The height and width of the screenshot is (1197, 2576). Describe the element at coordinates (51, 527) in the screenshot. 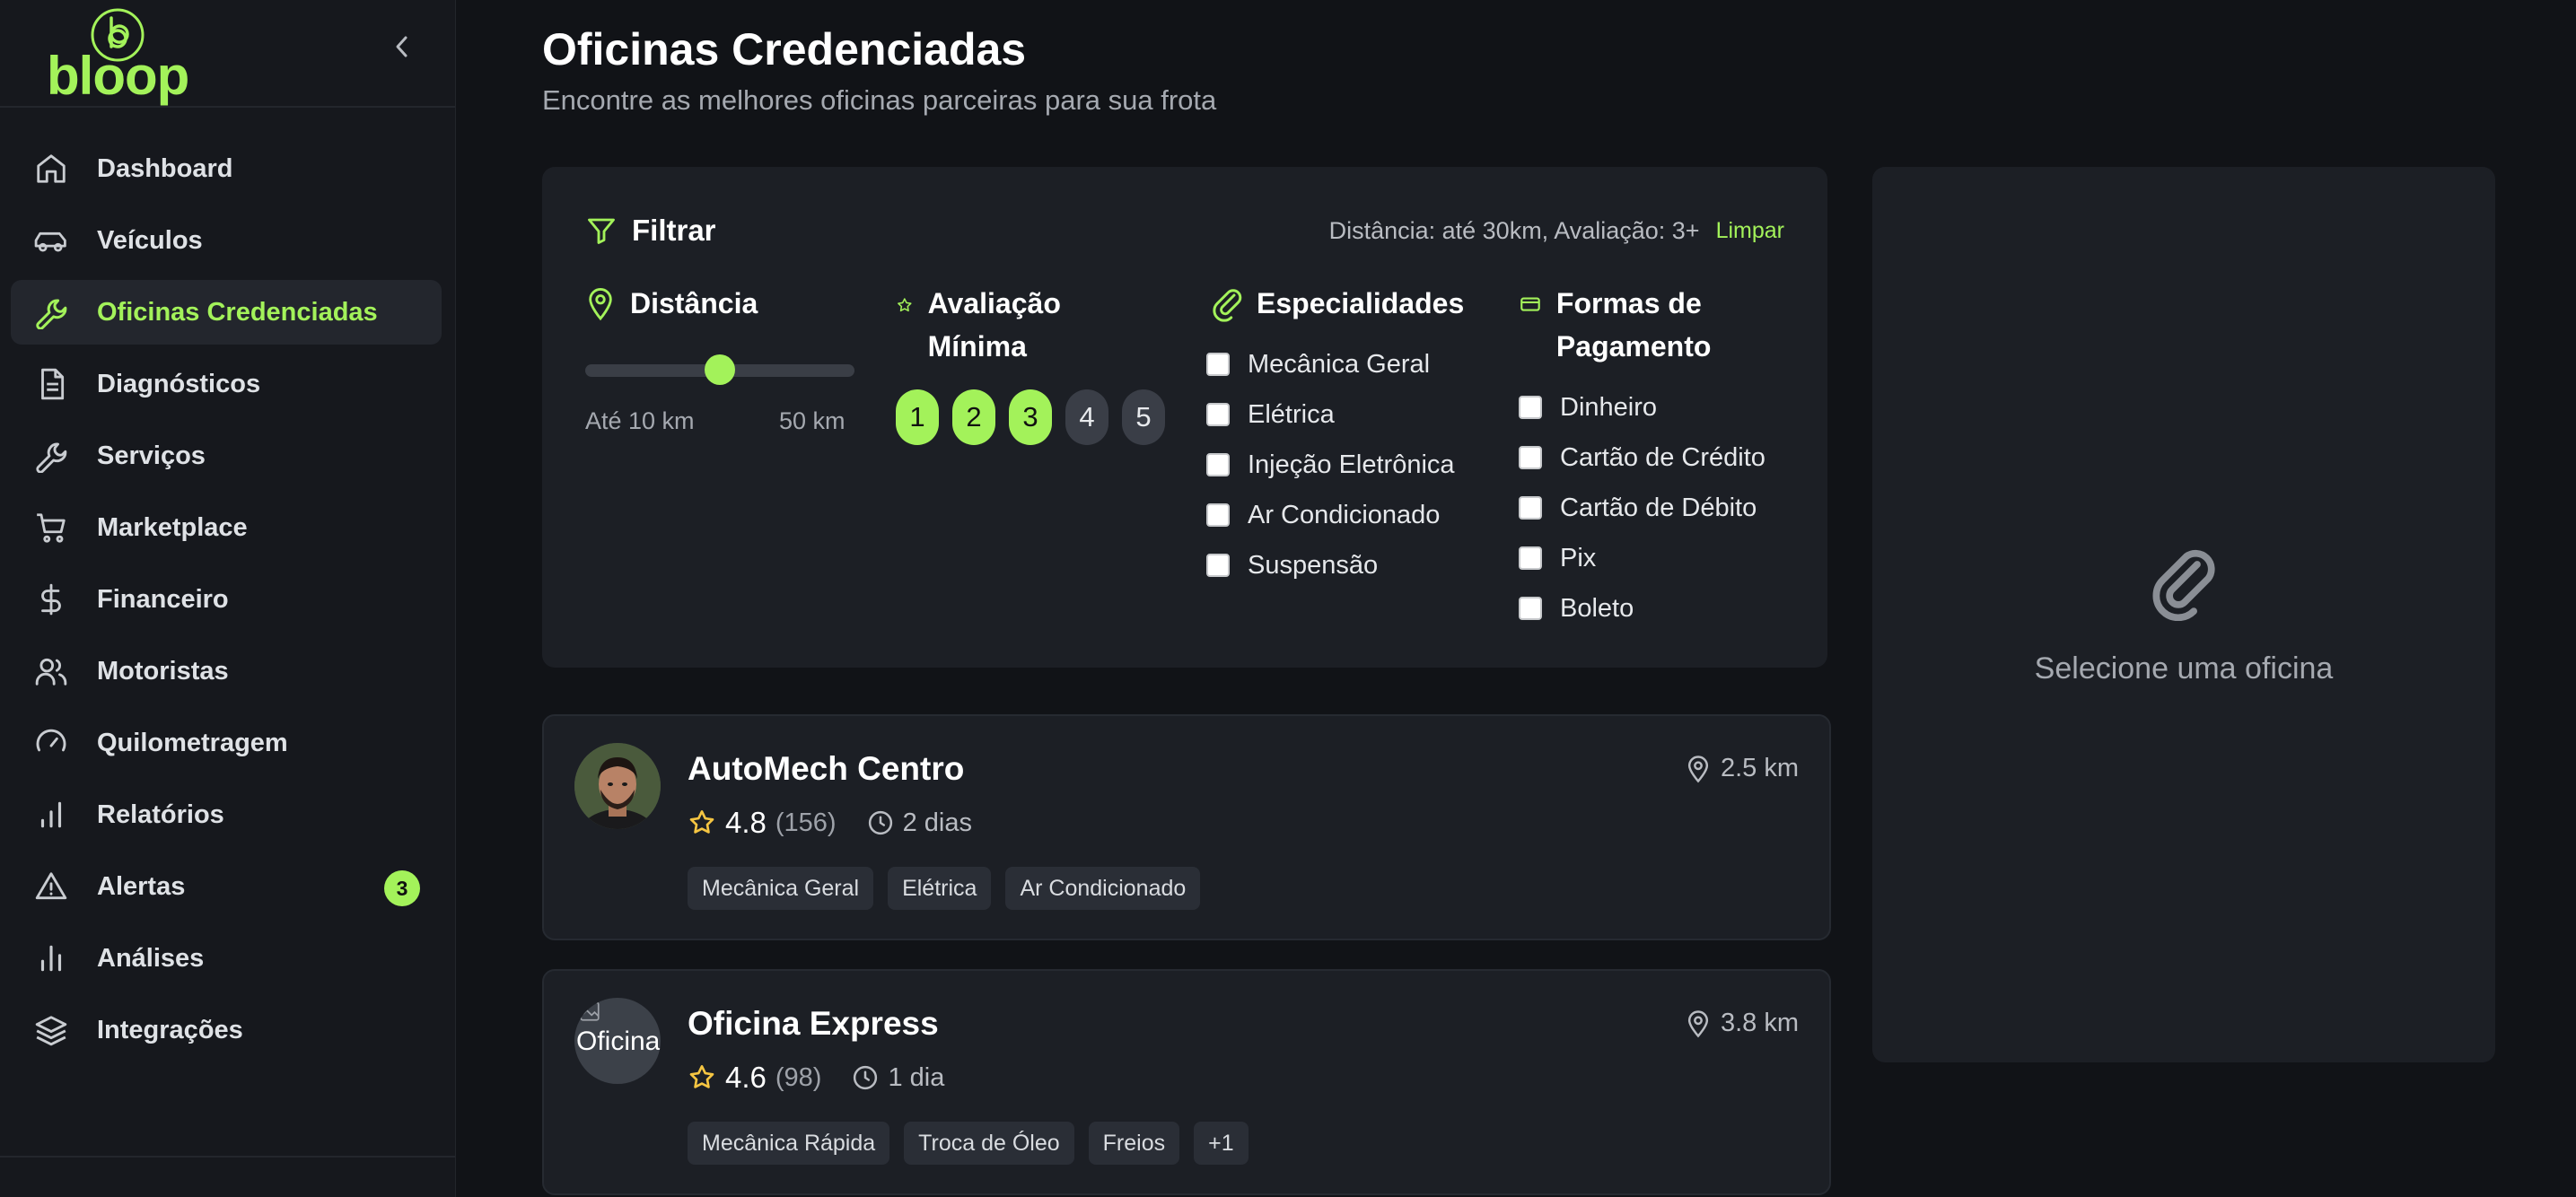

I see `cart-icon` at that location.